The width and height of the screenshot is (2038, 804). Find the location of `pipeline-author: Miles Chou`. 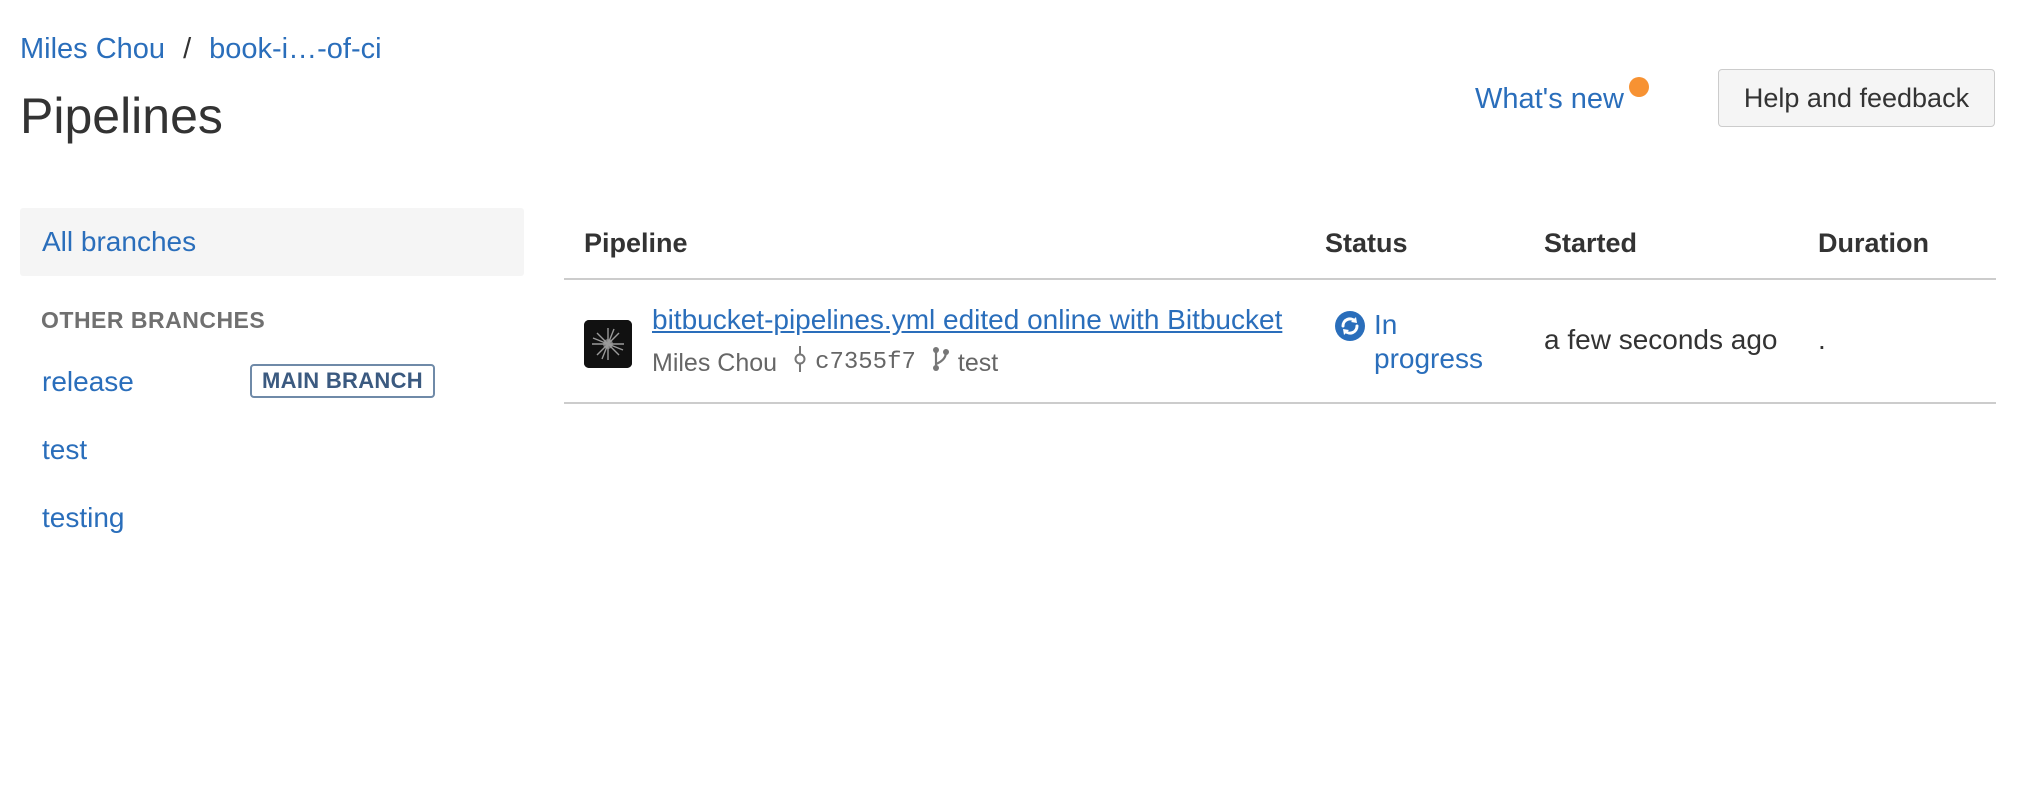

pipeline-author: Miles Chou is located at coordinates (715, 363).